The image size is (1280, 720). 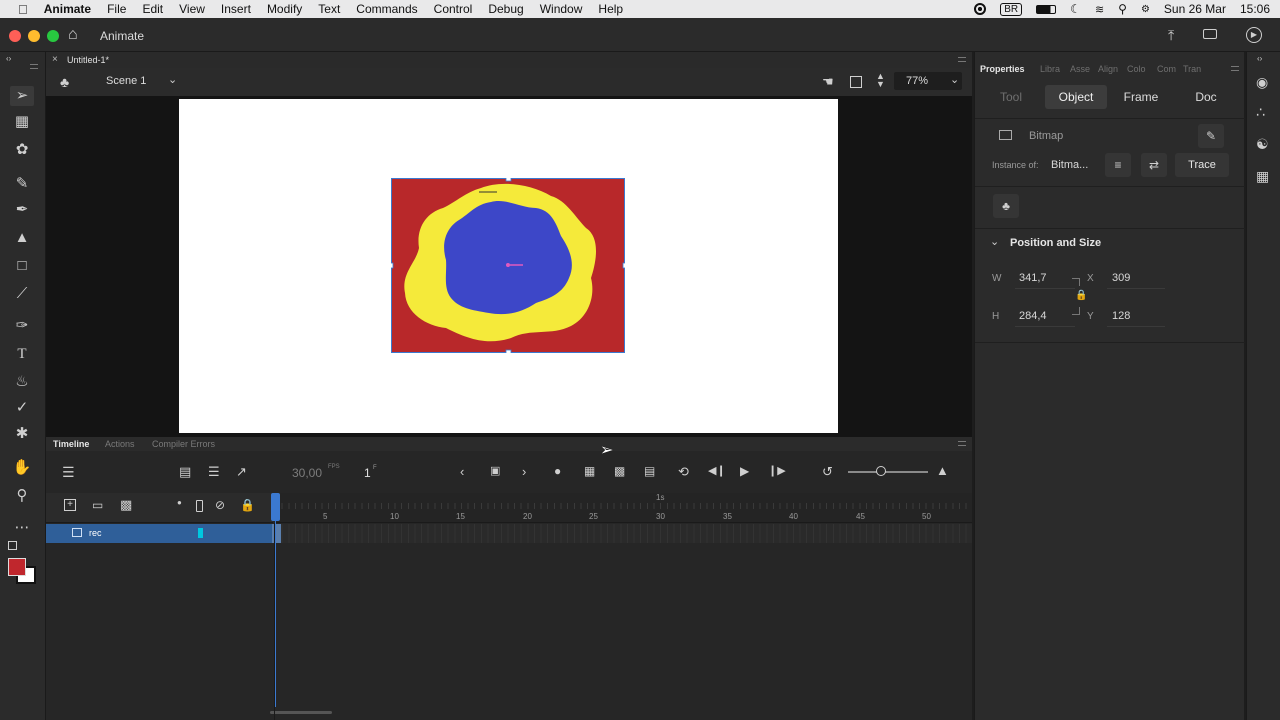 I want to click on constrain-lock-icon: 🔒, so click(x=1081, y=295).